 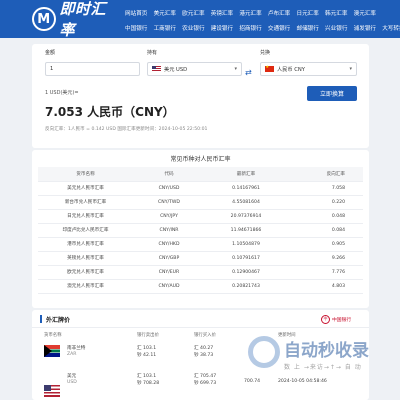 What do you see at coordinates (205, 335) in the screenshot?
I see `col-header: 银行买入价` at bounding box center [205, 335].